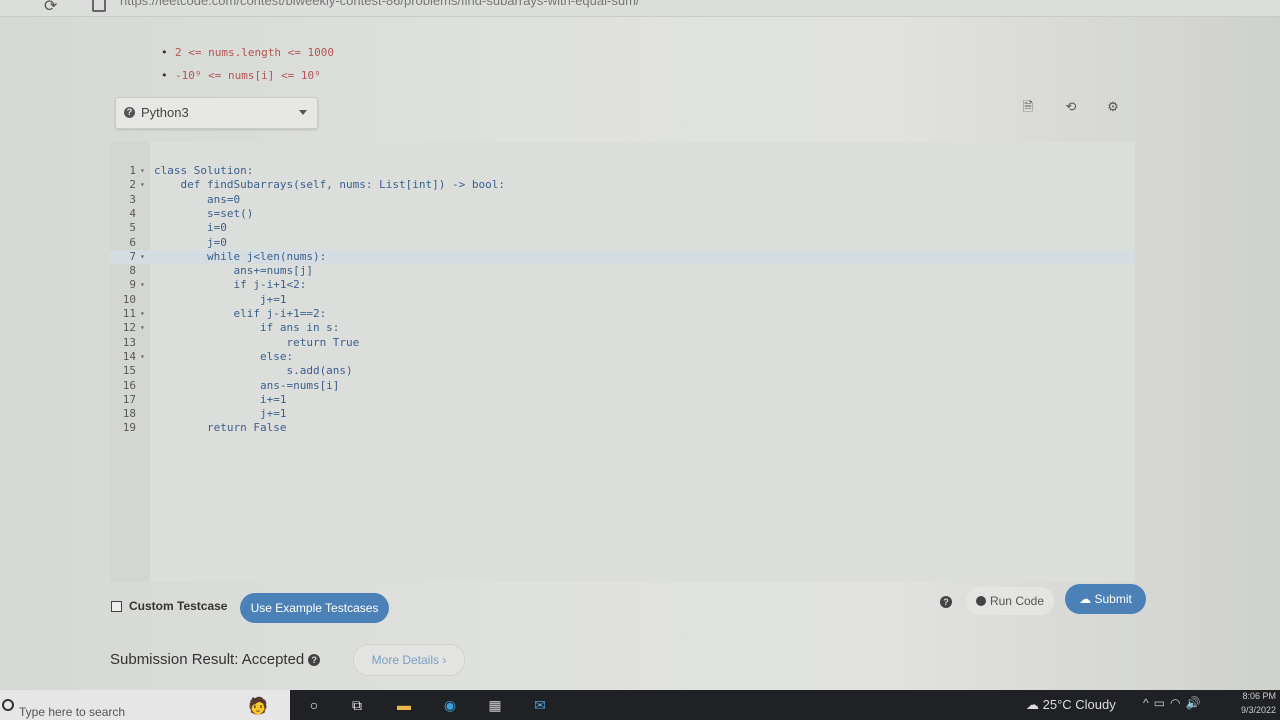  What do you see at coordinates (1017, 601) in the screenshot?
I see `run-code-label: Run Code` at bounding box center [1017, 601].